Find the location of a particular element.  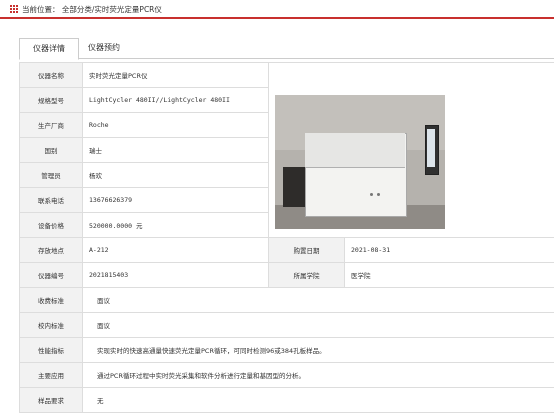

price-value: 520000.0000 元 is located at coordinates (175, 225).